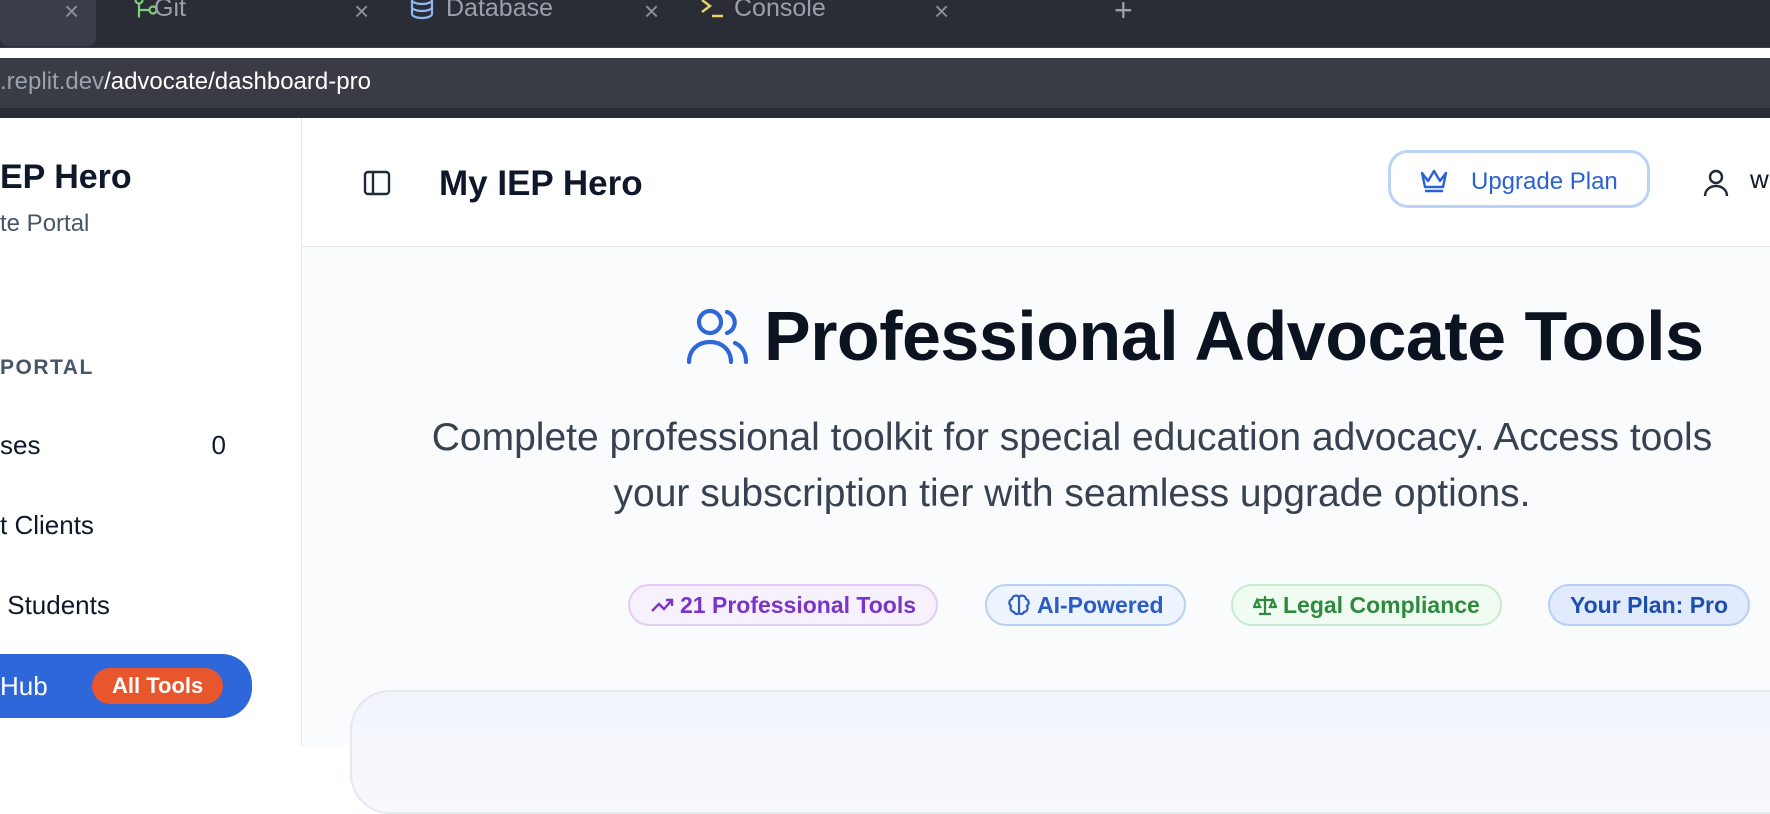  Describe the element at coordinates (1716, 183) in the screenshot. I see `user-icon` at that location.